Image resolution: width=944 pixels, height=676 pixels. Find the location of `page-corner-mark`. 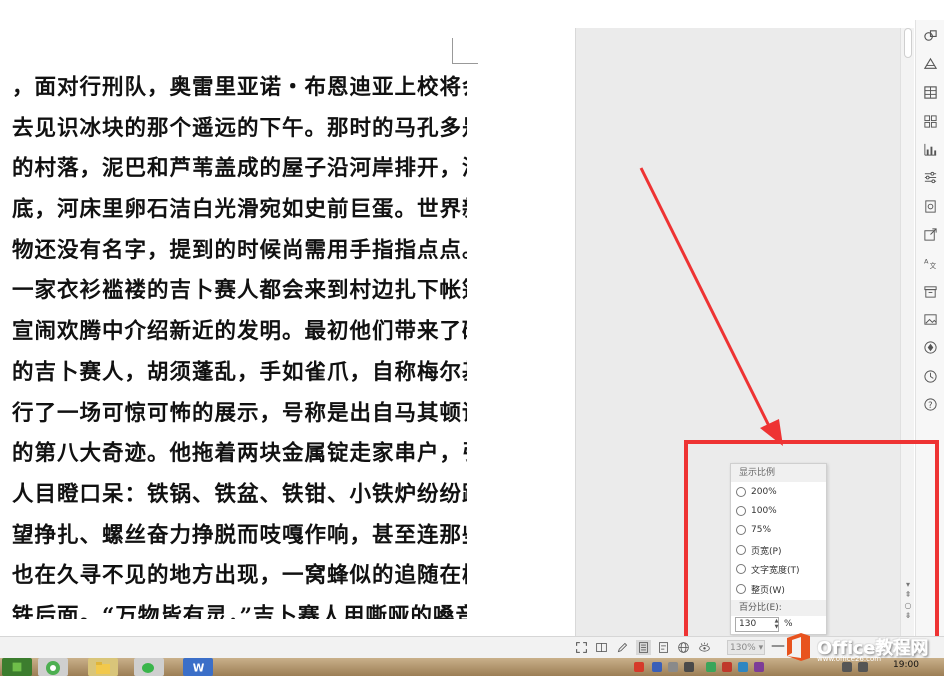

page-corner-mark is located at coordinates (465, 51).